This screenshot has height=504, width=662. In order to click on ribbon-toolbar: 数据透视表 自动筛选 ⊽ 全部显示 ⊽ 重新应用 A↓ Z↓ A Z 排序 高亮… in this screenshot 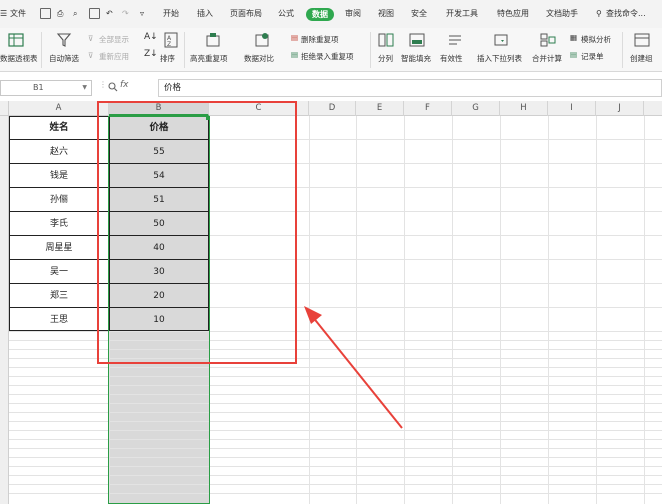, I will do `click(331, 50)`.